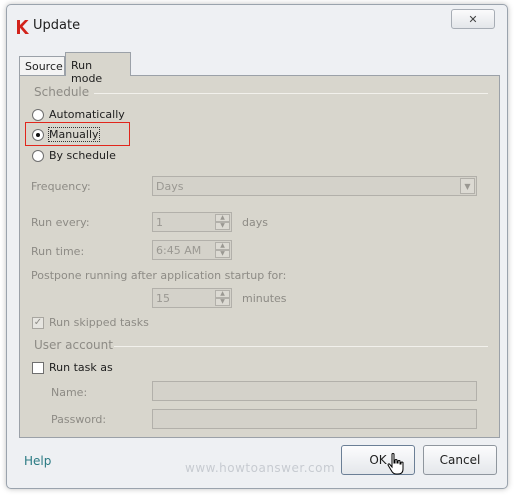 Image resolution: width=514 pixels, height=495 pixels. I want to click on postpone-stepper: 15 ▲ ▼, so click(192, 298).